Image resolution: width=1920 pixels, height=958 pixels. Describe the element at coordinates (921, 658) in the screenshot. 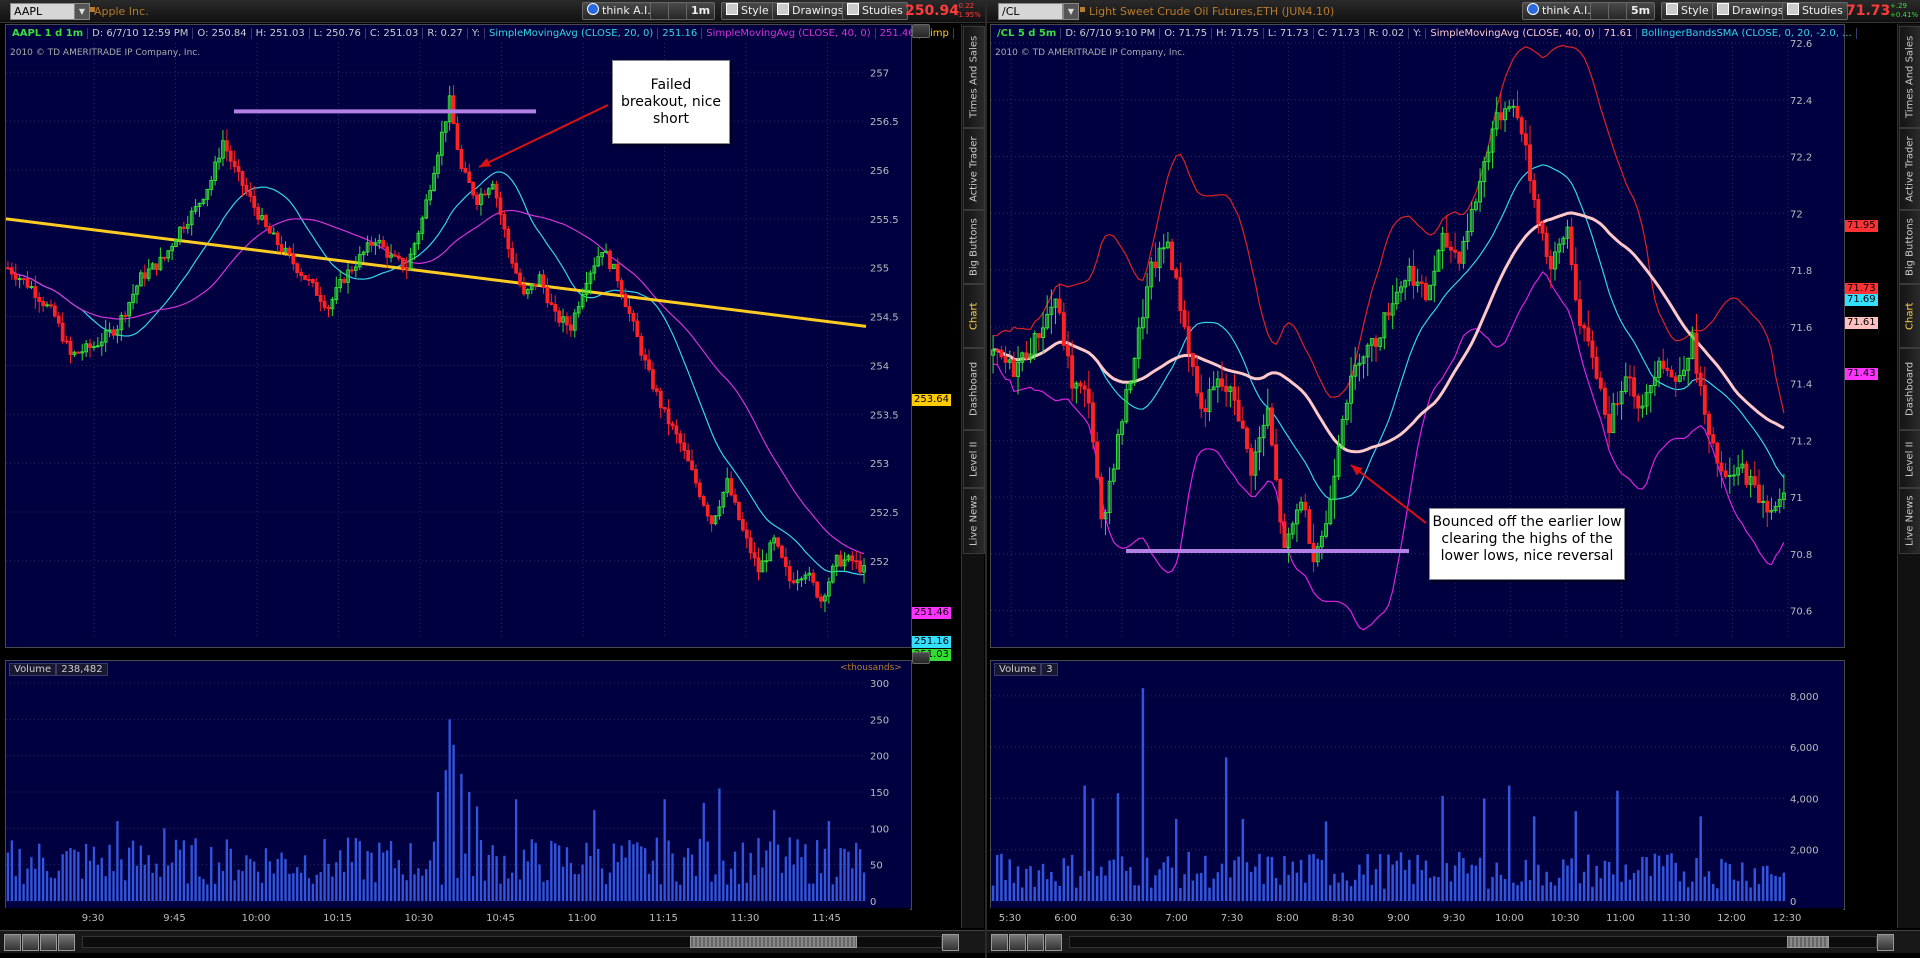

I see `volume-settings-icon` at that location.